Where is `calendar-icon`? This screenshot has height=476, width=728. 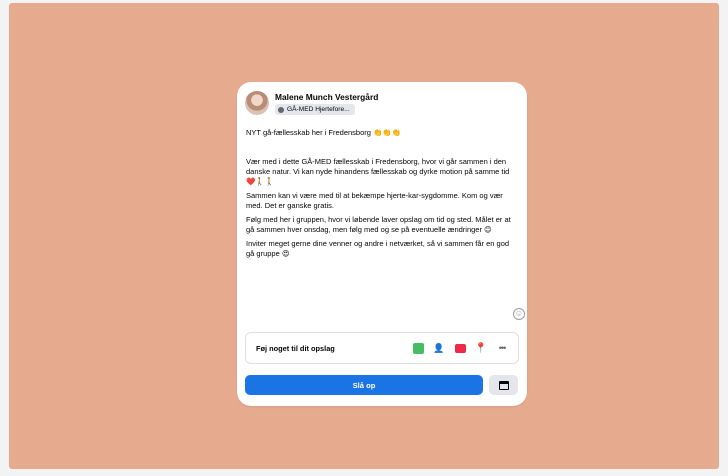 calendar-icon is located at coordinates (503, 385).